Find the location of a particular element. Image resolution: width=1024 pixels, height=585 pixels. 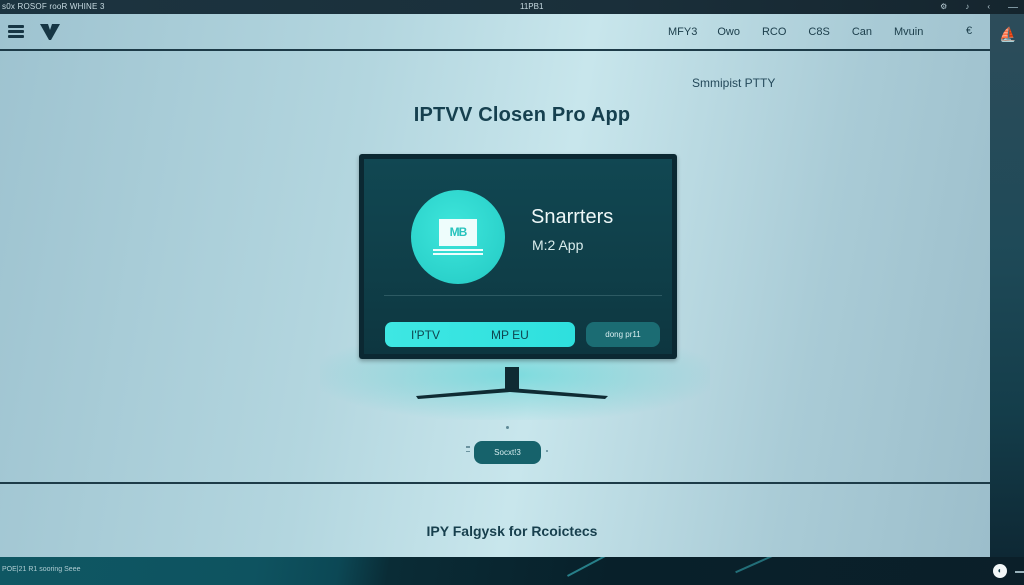

cta-button: Socxt!3 is located at coordinates (507, 452).